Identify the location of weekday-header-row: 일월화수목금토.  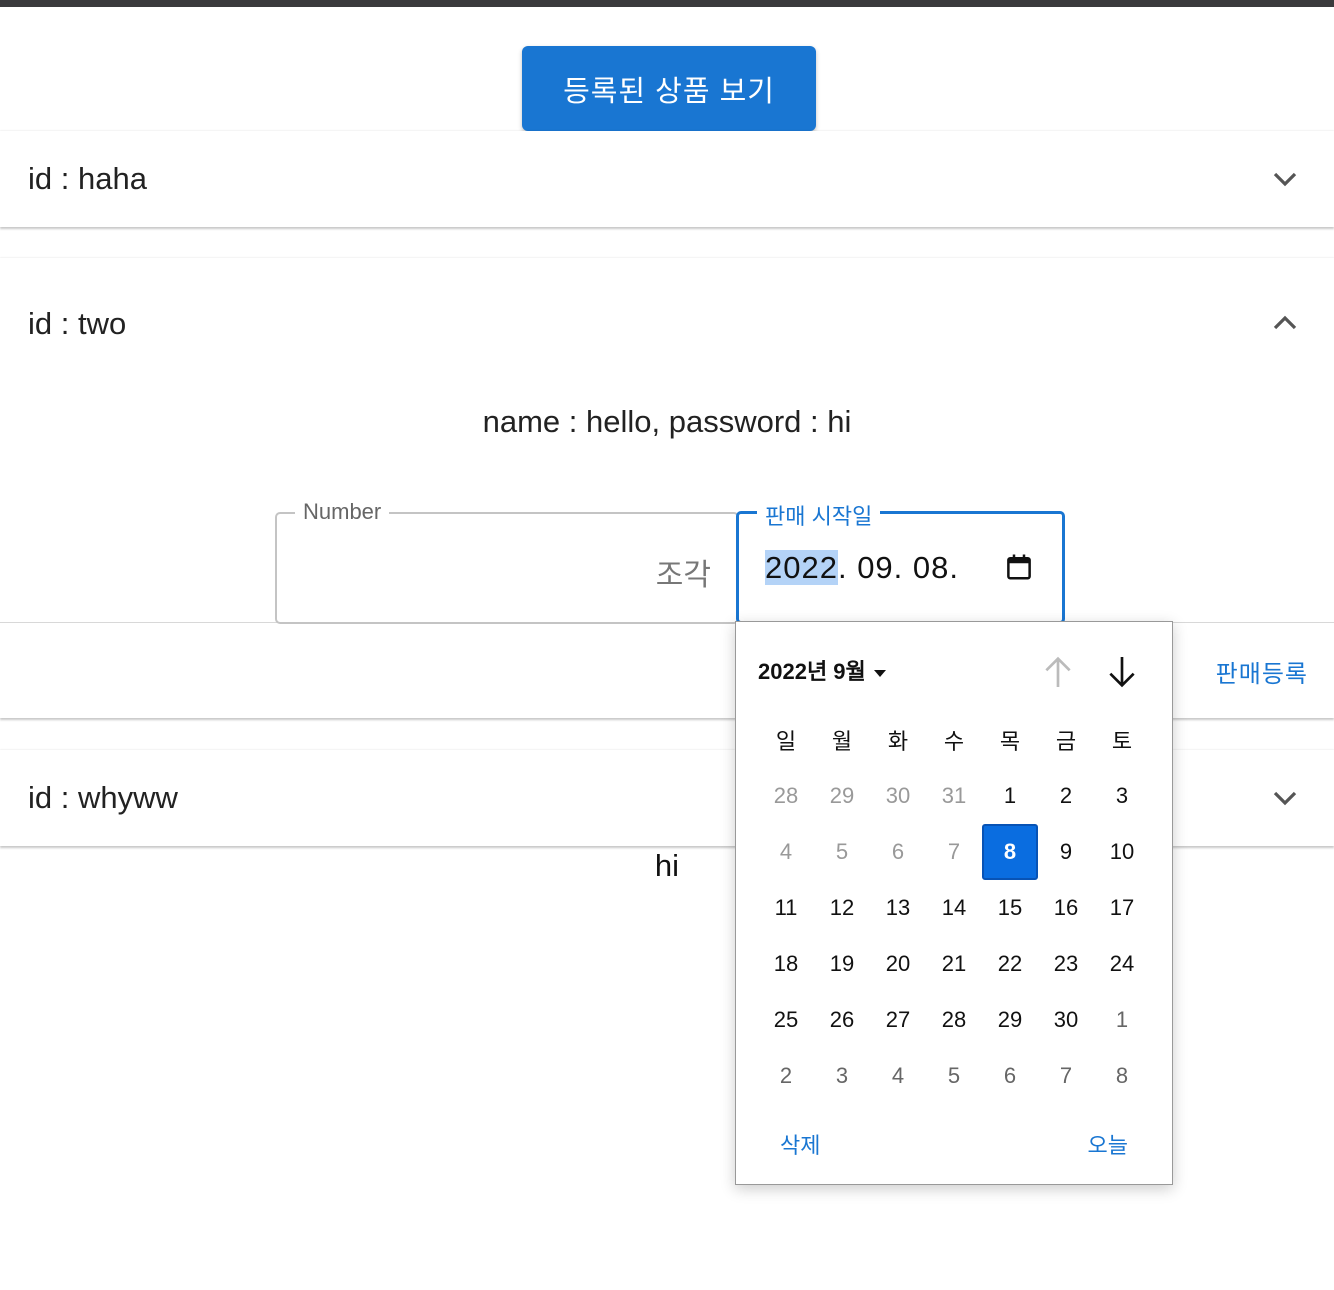
(954, 740).